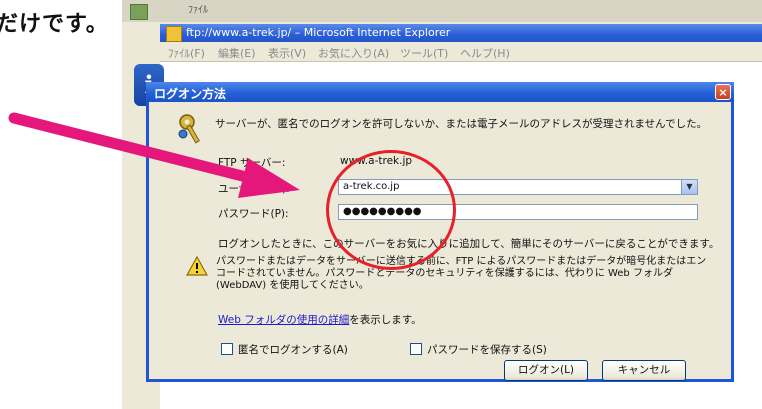  Describe the element at coordinates (154, 155) in the screenshot. I see `annotation-arrow` at that location.